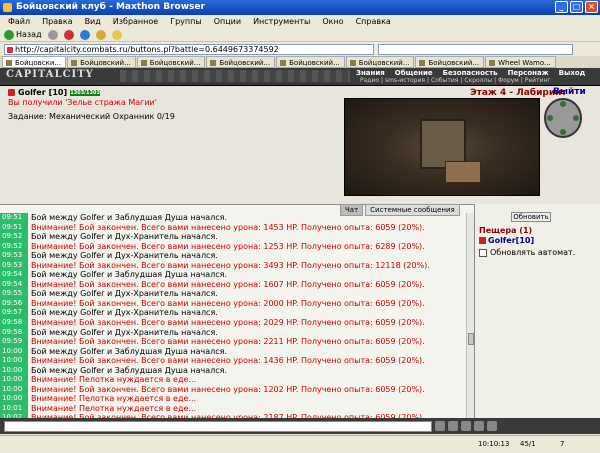 This screenshot has height=453, width=600. I want to click on online-character: Golfer[10], so click(506, 240).